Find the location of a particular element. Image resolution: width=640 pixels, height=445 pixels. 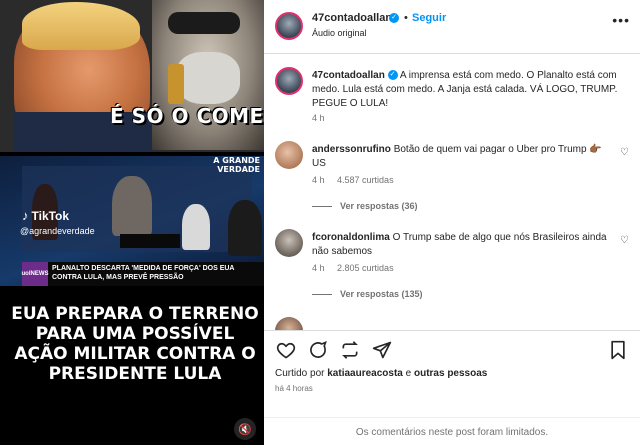

liked-and: e is located at coordinates (408, 373).